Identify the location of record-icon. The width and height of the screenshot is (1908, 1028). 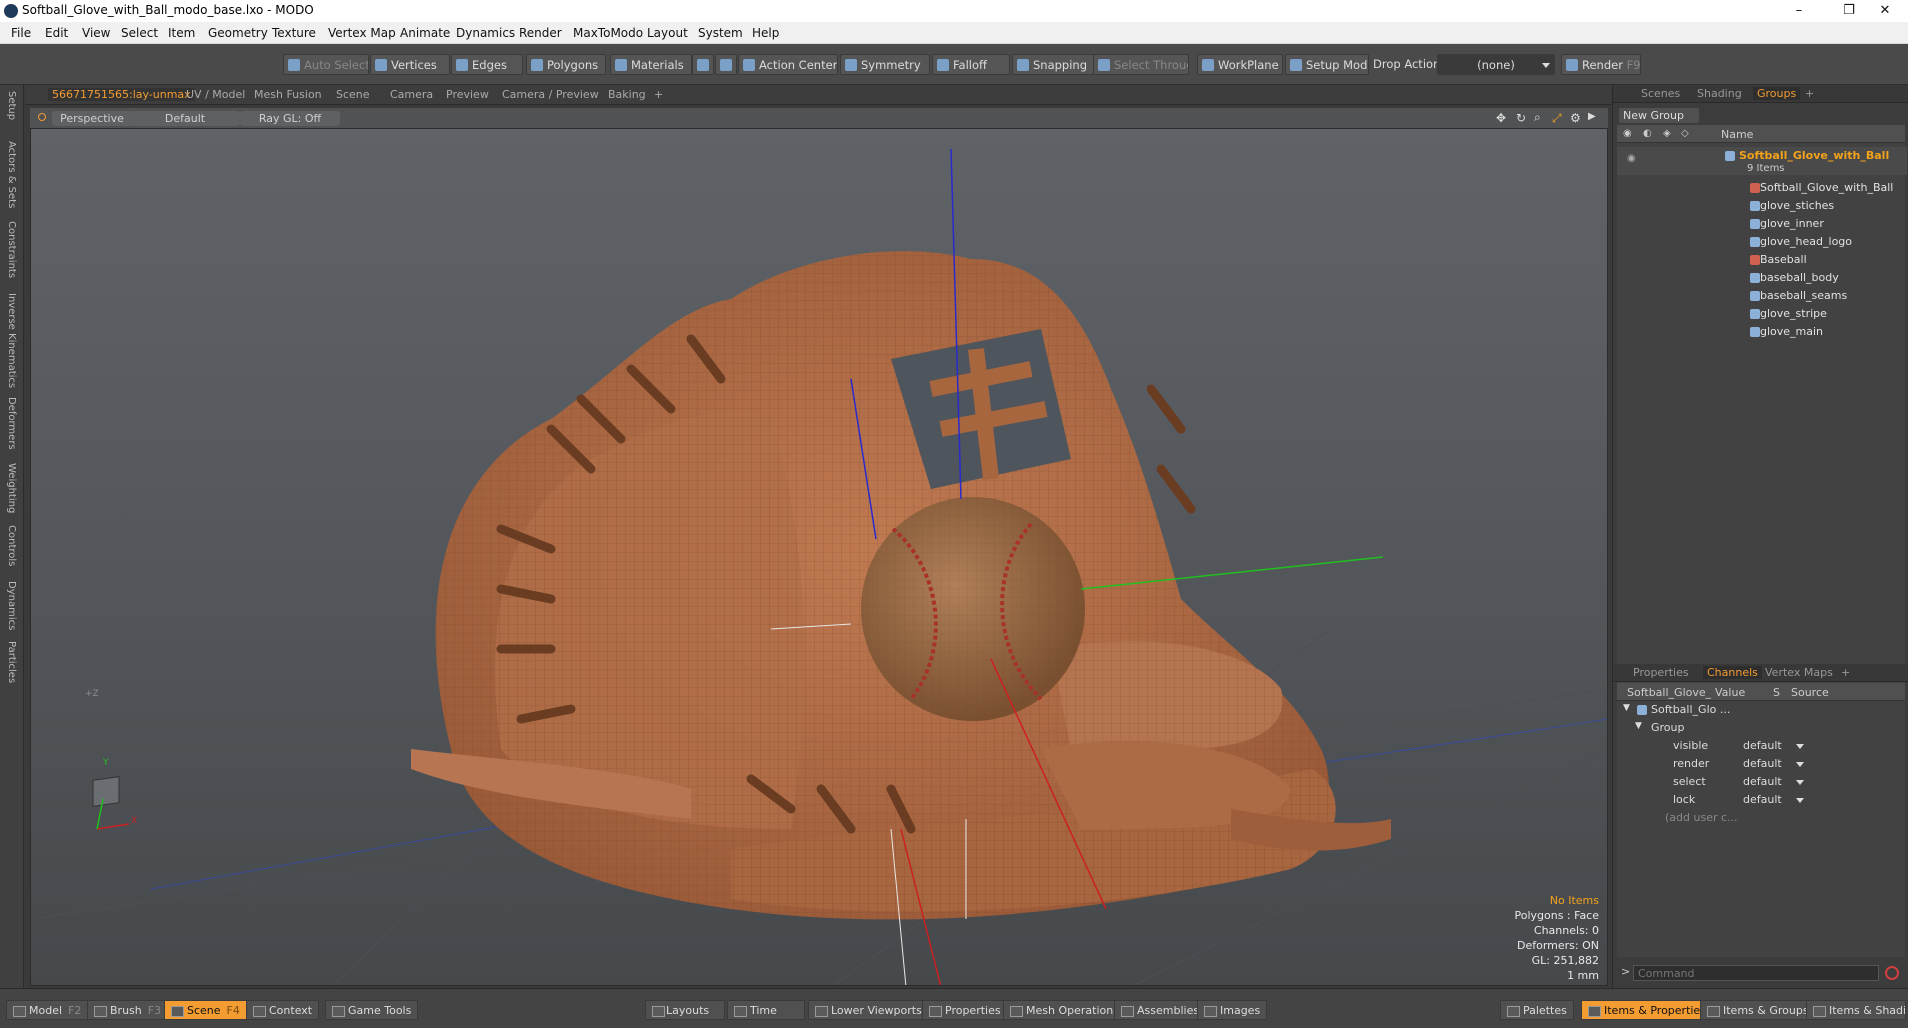
(1892, 973).